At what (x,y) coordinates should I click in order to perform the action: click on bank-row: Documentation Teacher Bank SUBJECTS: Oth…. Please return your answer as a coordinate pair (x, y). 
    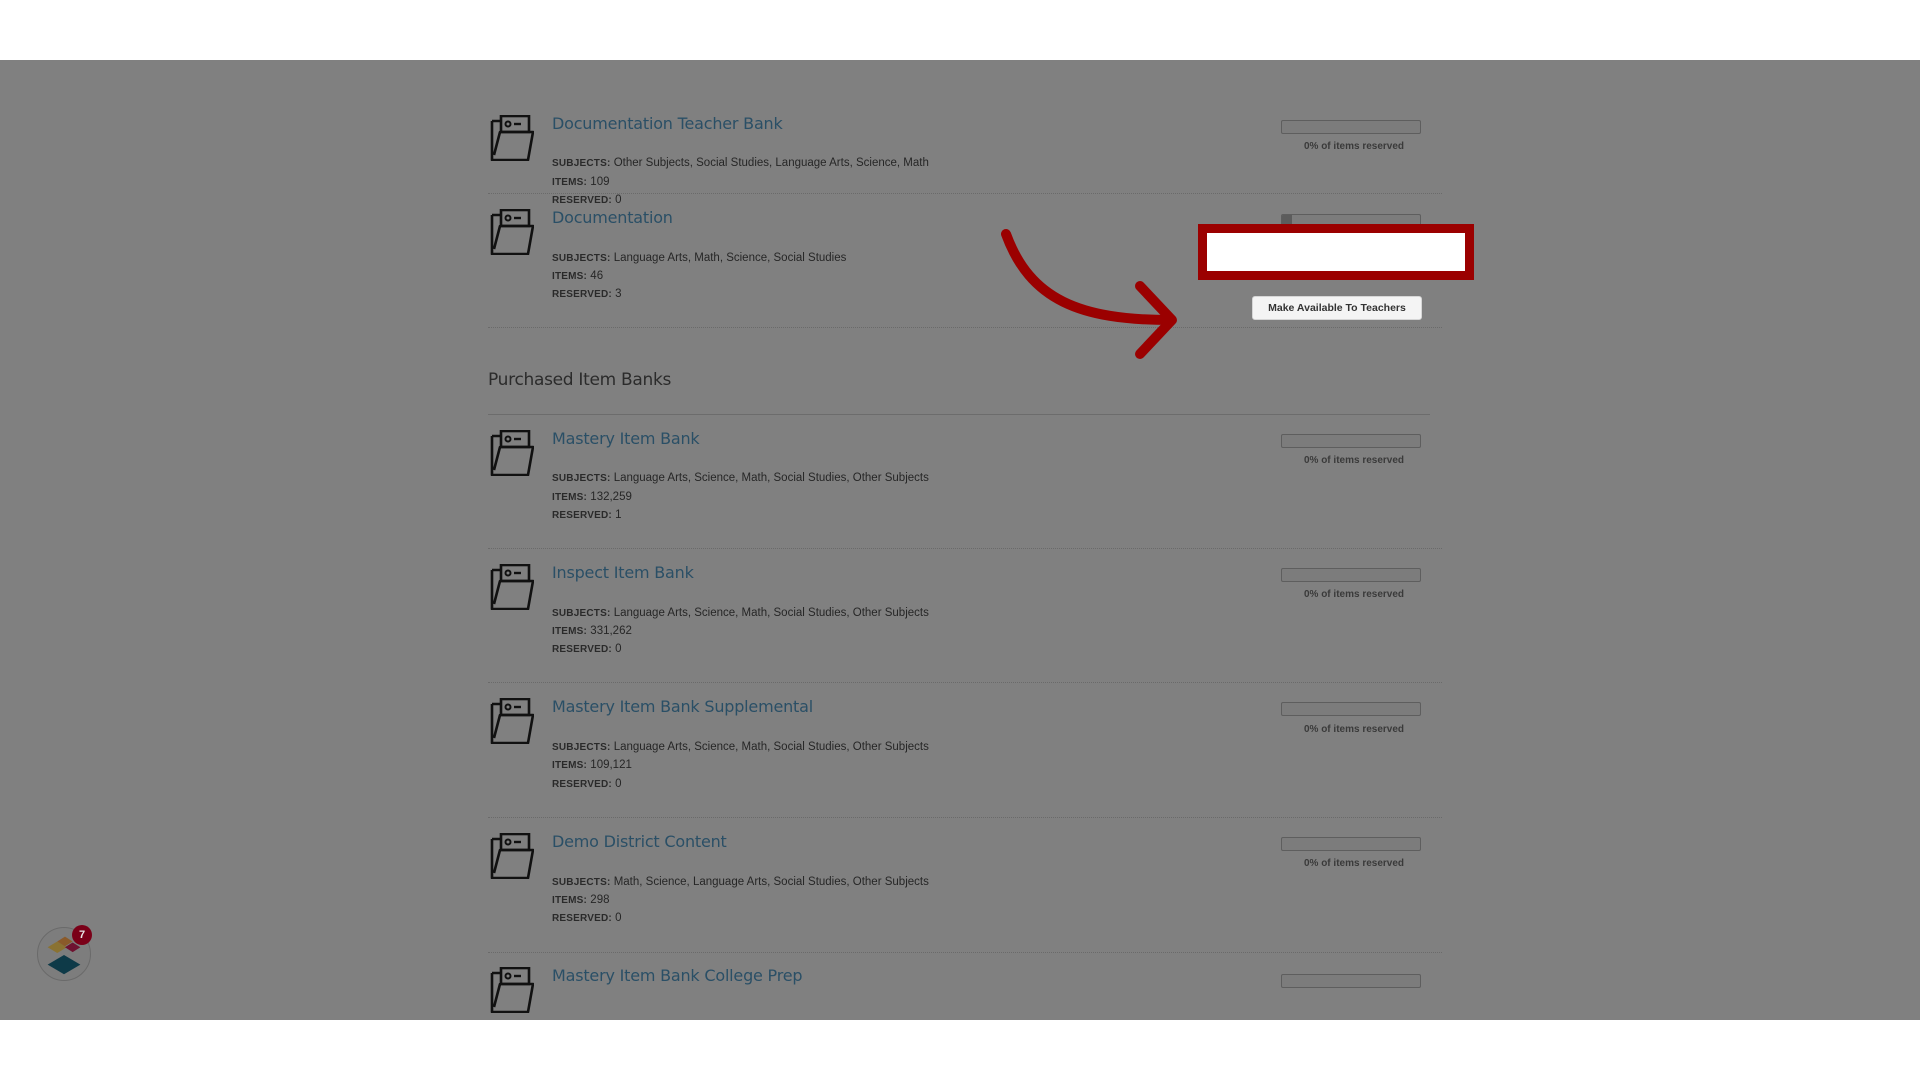
    Looking at the image, I should click on (965, 133).